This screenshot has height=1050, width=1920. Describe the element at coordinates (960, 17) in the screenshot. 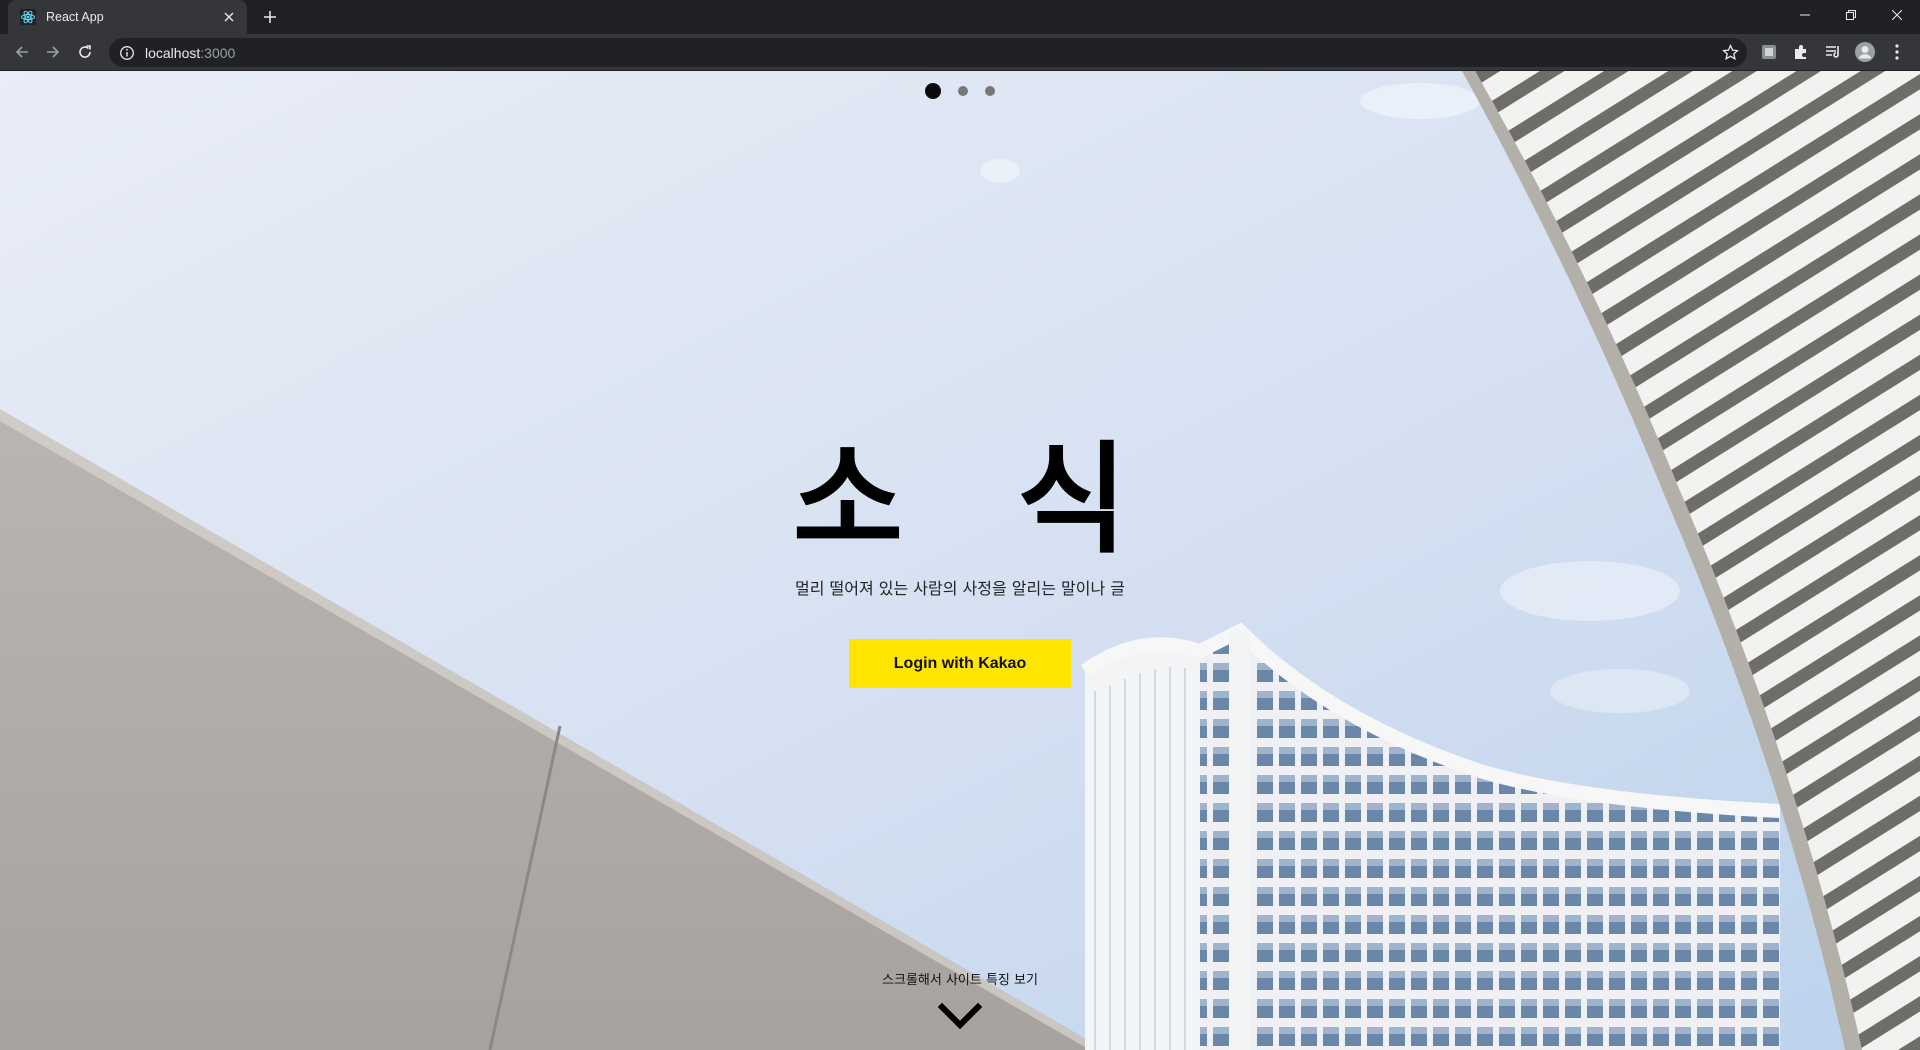

I see `tab-strip: React App` at that location.